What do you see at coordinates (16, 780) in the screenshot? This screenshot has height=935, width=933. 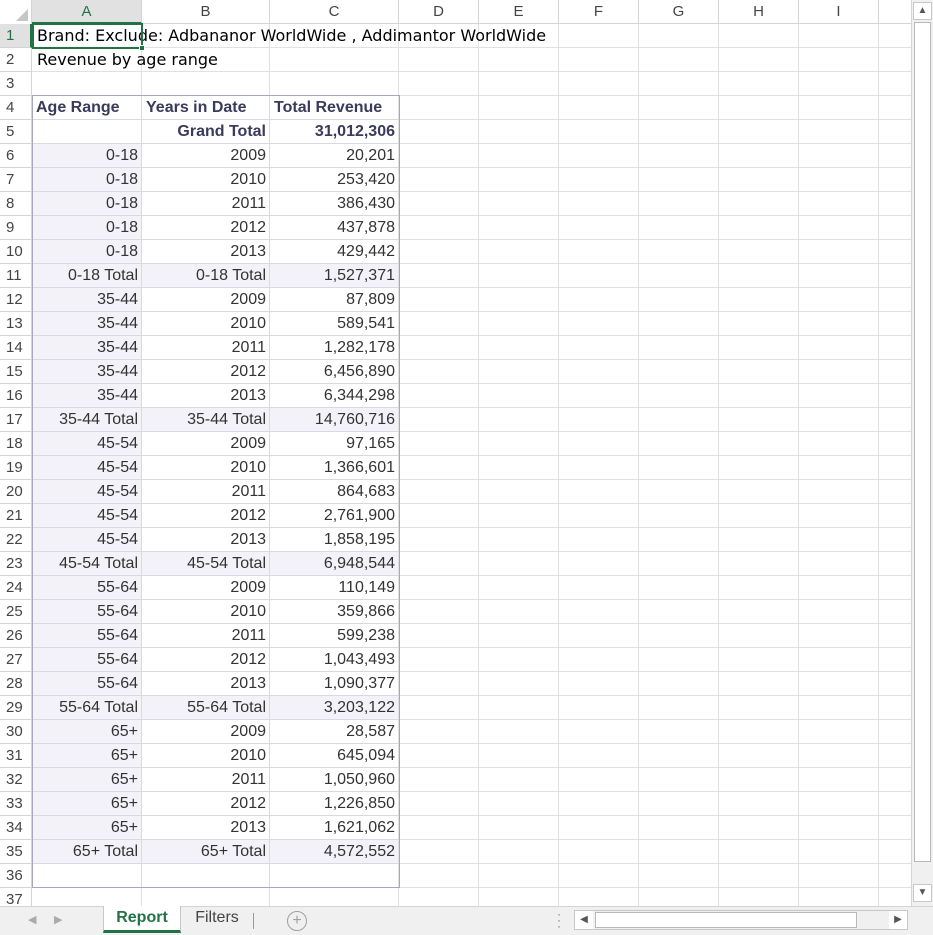 I see `row-header-32: 32` at bounding box center [16, 780].